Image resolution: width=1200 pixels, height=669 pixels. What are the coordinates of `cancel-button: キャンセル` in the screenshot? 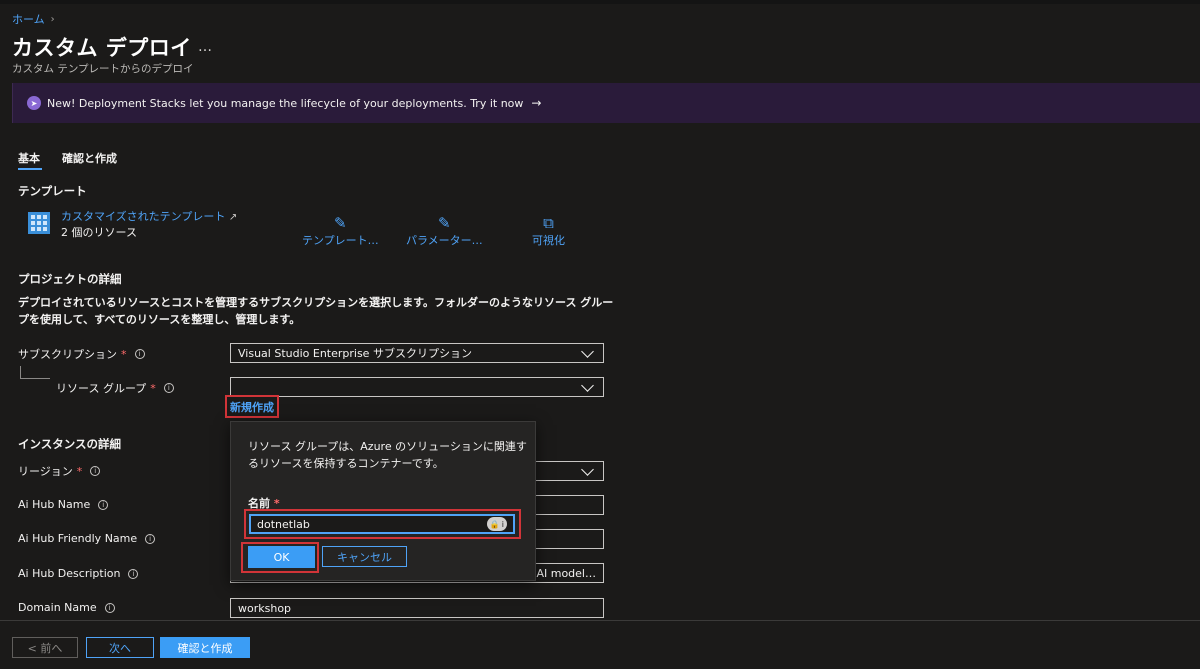 It's located at (364, 556).